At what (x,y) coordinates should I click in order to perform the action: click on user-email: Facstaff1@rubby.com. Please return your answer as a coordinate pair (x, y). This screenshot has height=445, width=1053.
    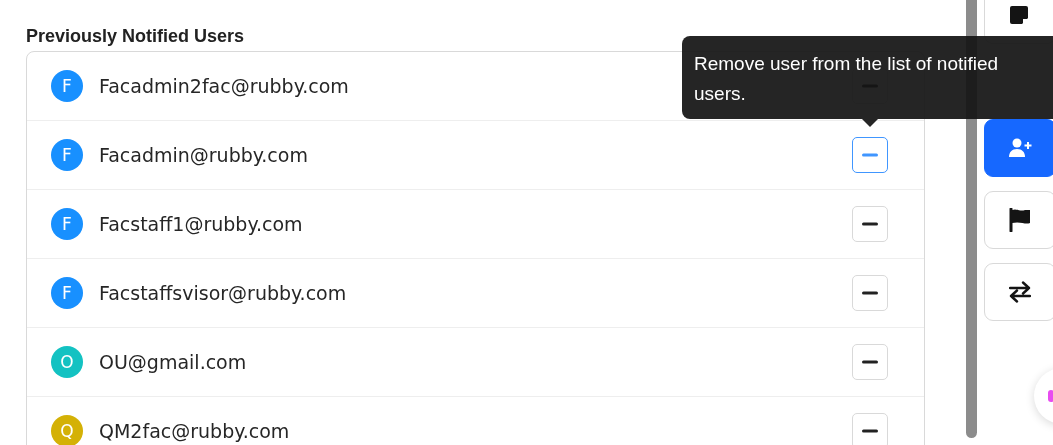
    Looking at the image, I should click on (201, 224).